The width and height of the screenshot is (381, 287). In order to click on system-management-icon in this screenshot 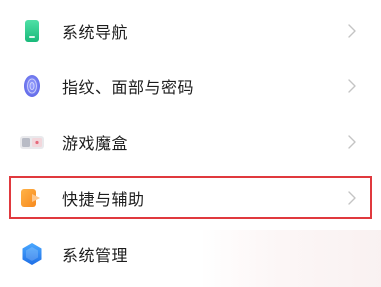, I will do `click(32, 254)`.